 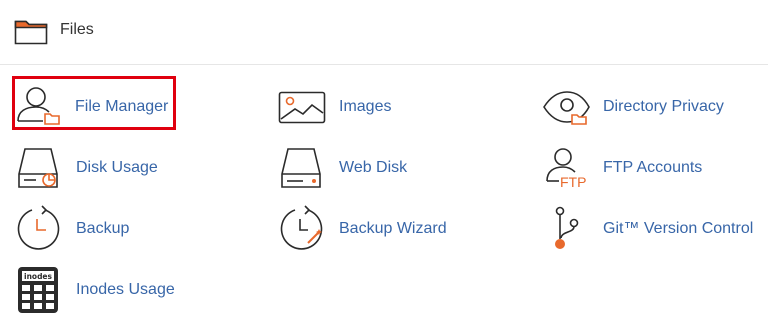 I want to click on git-branch-icon, so click(x=567, y=227).